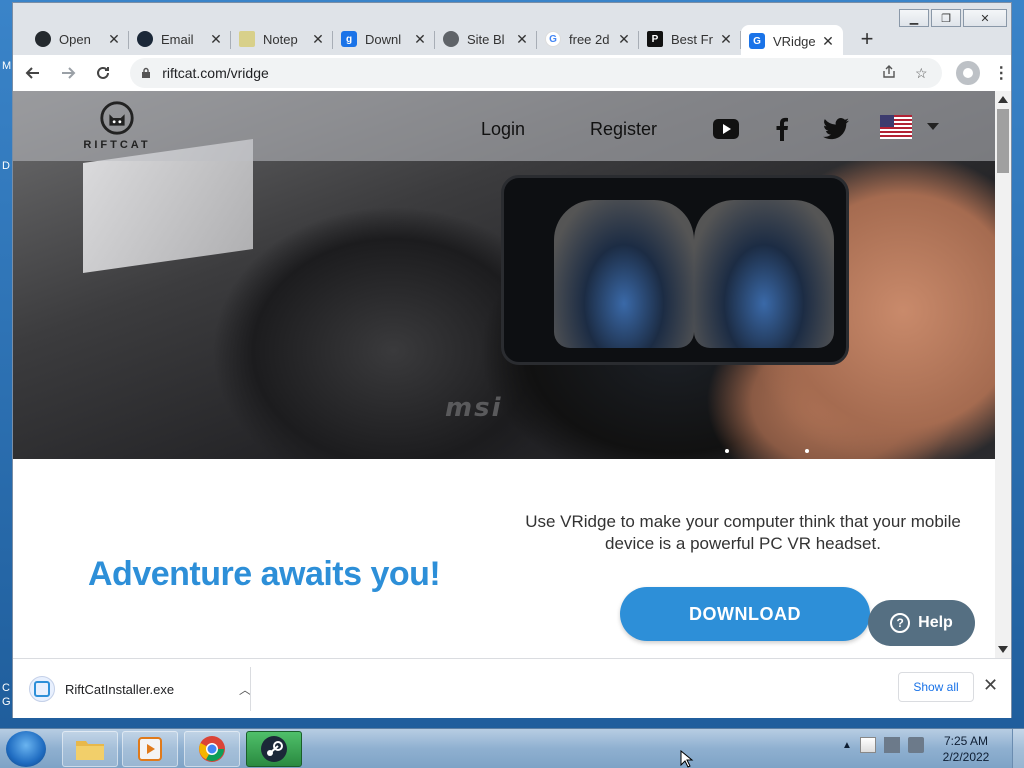 The image size is (1024, 768). I want to click on tab-email: Email ✕, so click(180, 39).